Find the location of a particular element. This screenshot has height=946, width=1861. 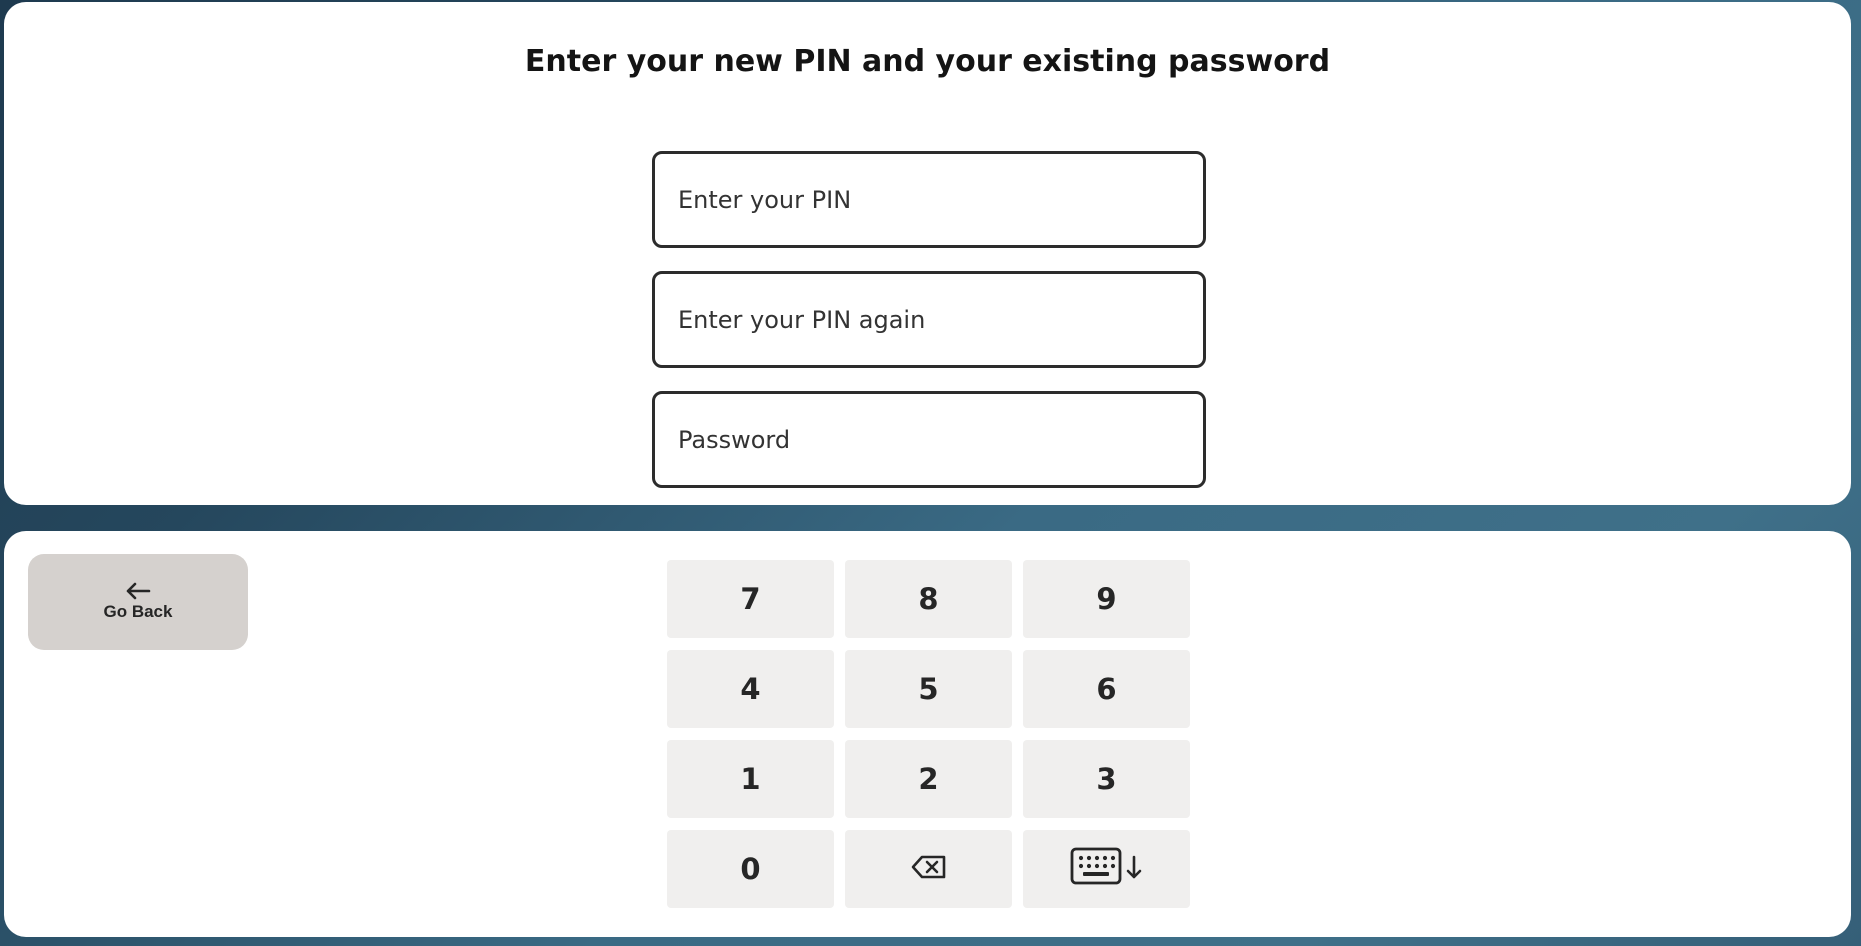

pin-field is located at coordinates (929, 199).